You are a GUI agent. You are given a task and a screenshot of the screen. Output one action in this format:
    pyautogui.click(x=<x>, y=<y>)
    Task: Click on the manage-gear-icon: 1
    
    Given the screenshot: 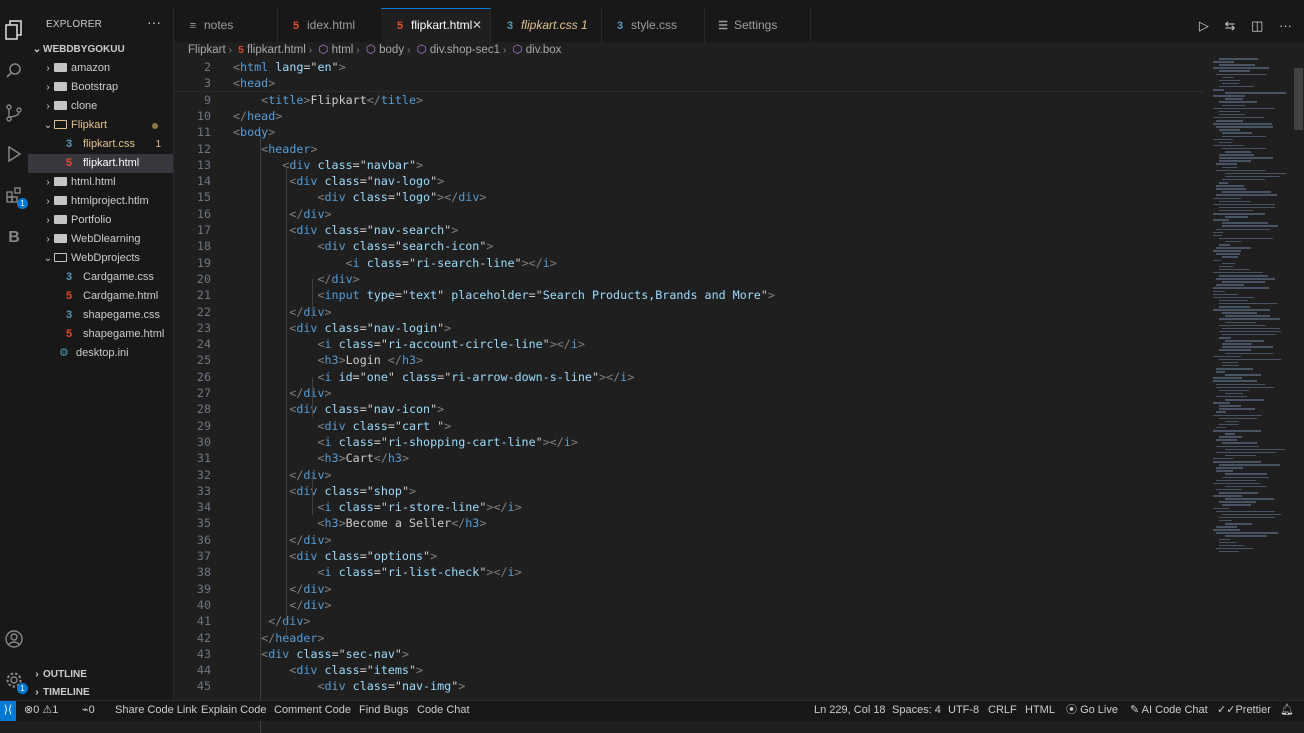 What is the action you would take?
    pyautogui.click(x=16, y=682)
    